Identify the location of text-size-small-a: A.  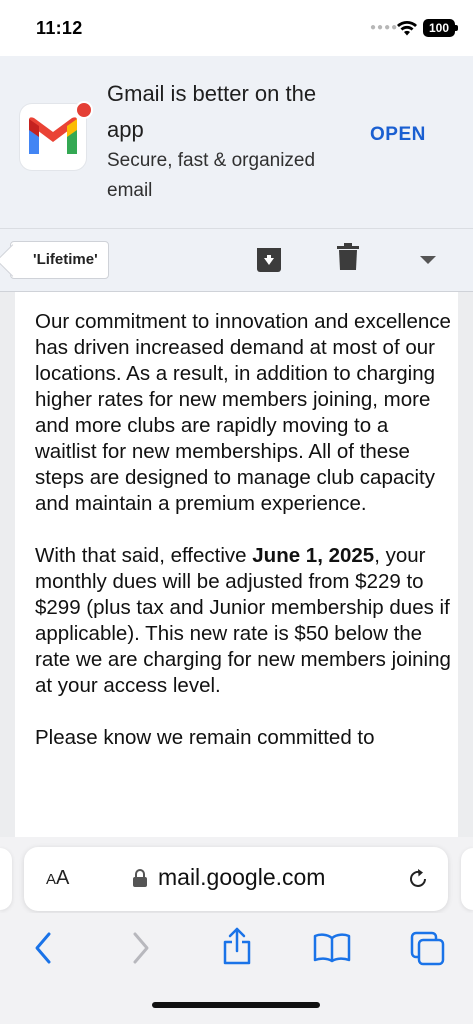
(51, 879).